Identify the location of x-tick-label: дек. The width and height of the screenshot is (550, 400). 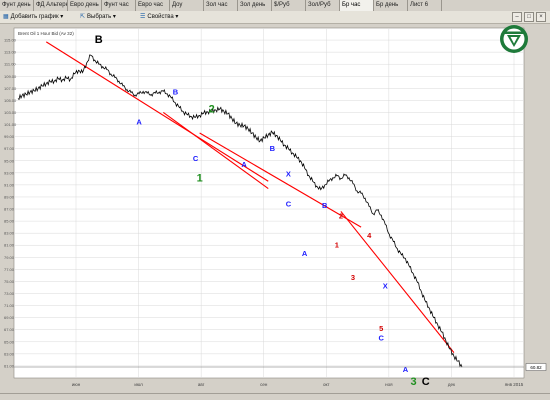
(451, 384).